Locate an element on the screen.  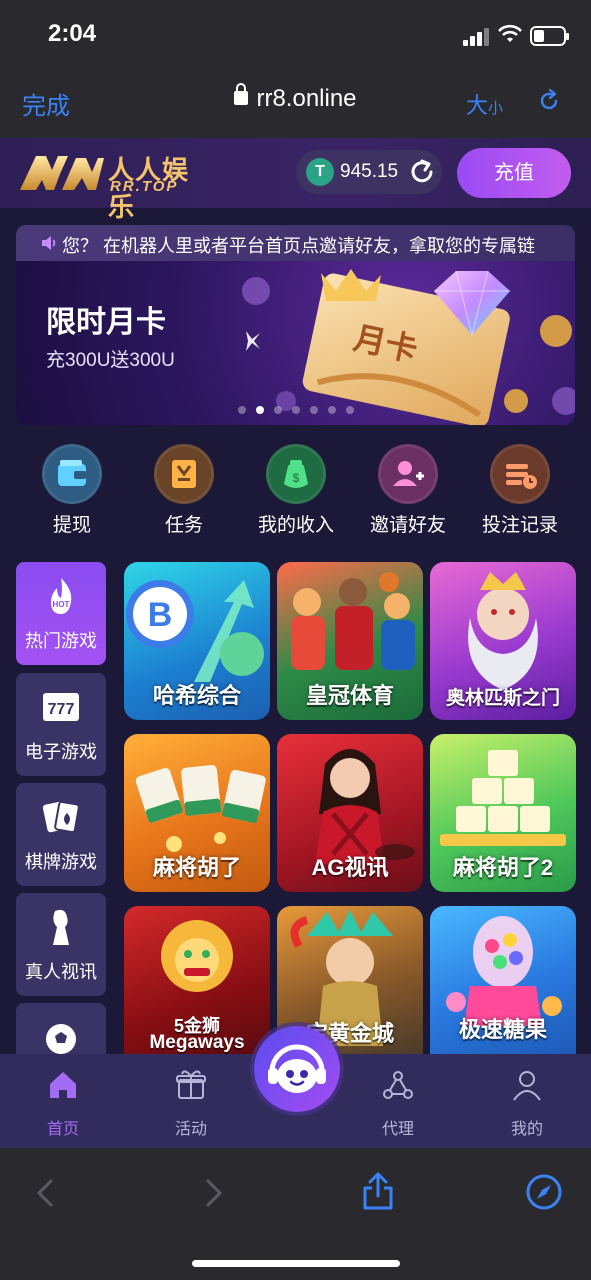
svg-text: B is located at coordinates (160, 615).